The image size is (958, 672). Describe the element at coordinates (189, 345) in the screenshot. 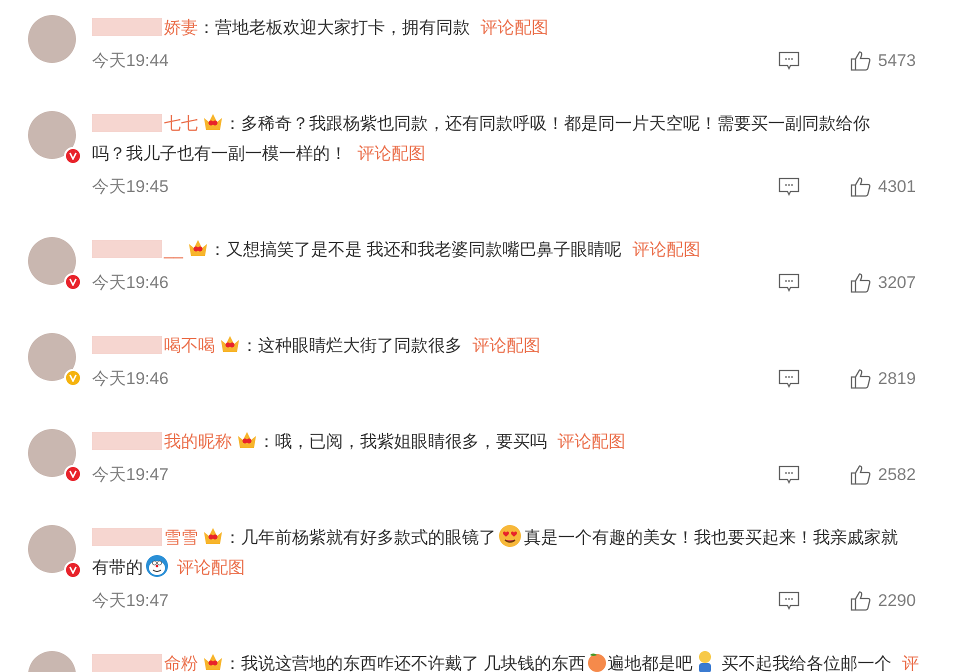

I see `username-link: 喝不喝` at that location.